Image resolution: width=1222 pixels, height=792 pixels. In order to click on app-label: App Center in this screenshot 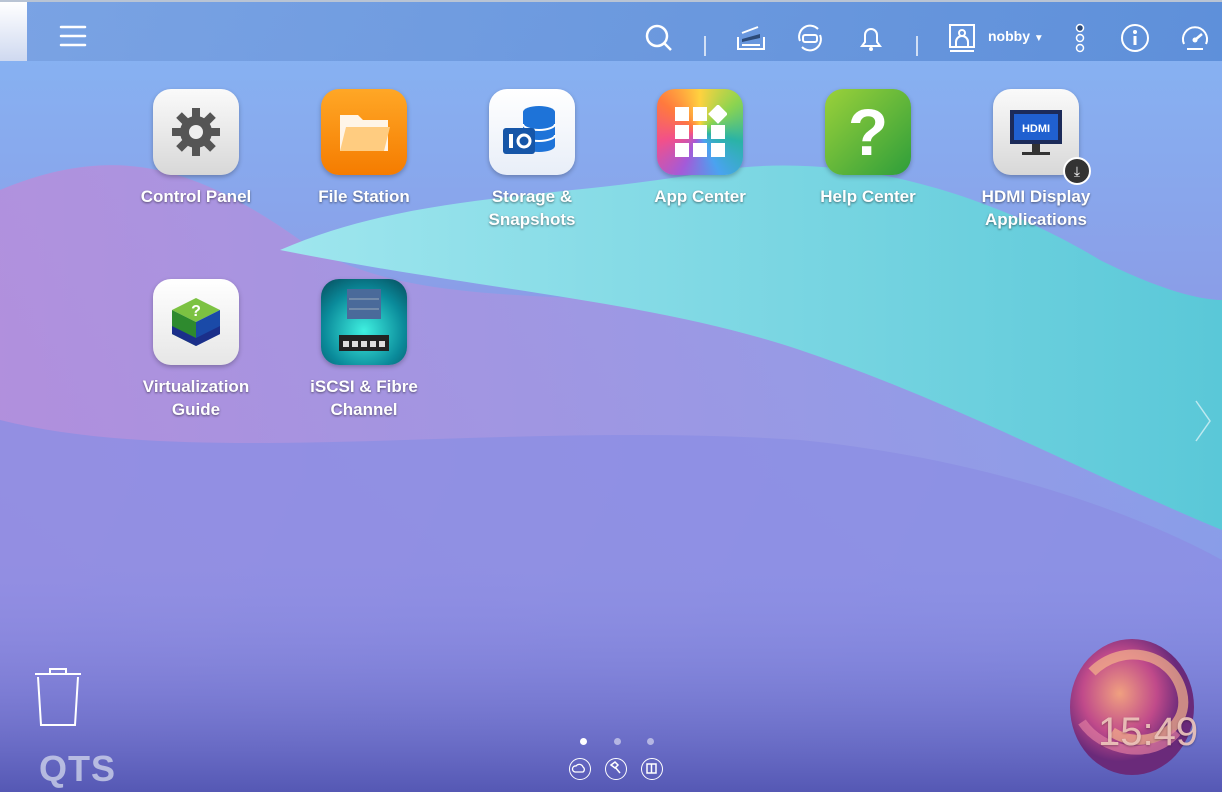, I will do `click(700, 196)`.